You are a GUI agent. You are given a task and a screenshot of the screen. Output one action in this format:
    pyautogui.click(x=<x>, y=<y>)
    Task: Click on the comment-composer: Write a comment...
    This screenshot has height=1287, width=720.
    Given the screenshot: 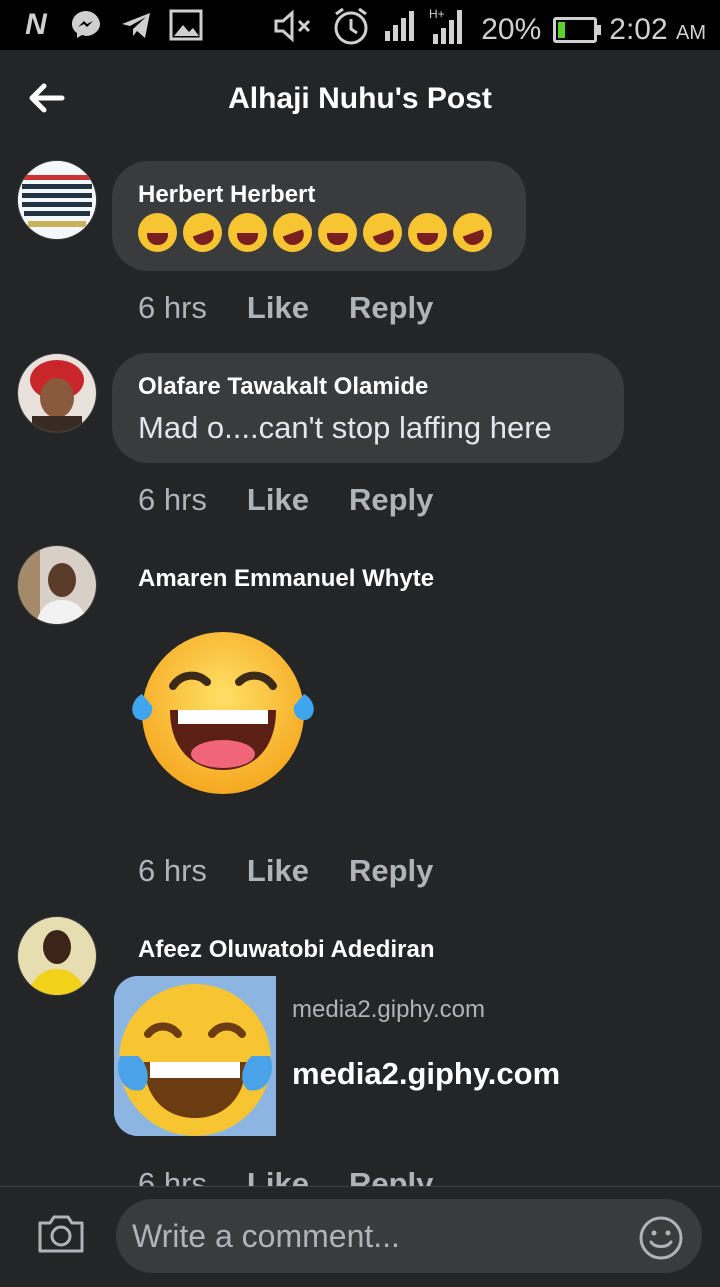 What is the action you would take?
    pyautogui.click(x=360, y=1233)
    